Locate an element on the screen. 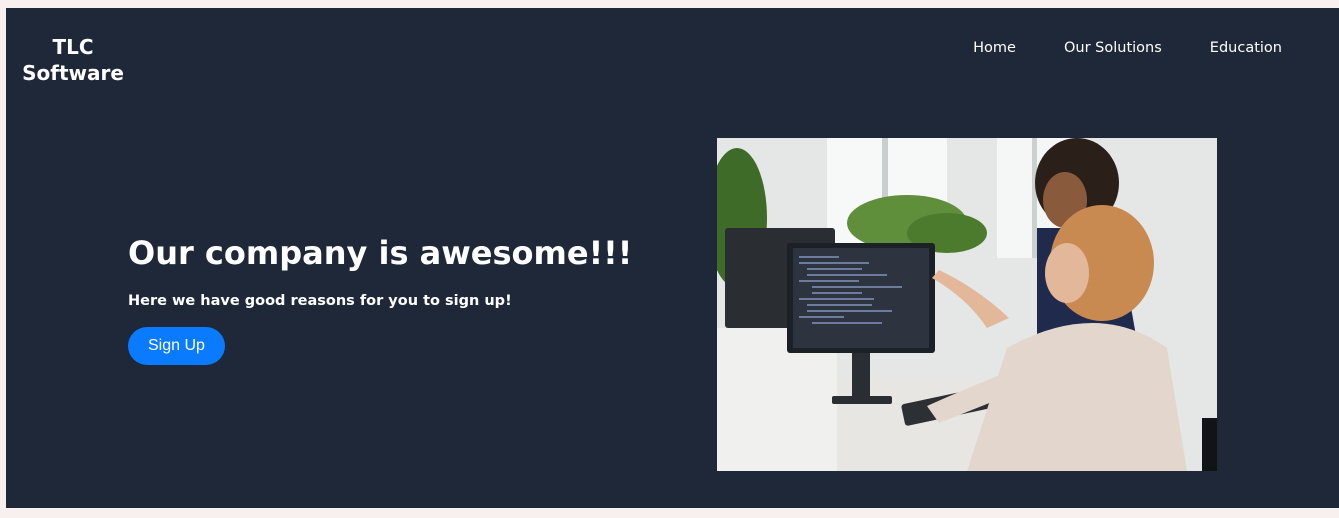 The width and height of the screenshot is (1339, 518). brand-line-1: TLC is located at coordinates (73, 47).